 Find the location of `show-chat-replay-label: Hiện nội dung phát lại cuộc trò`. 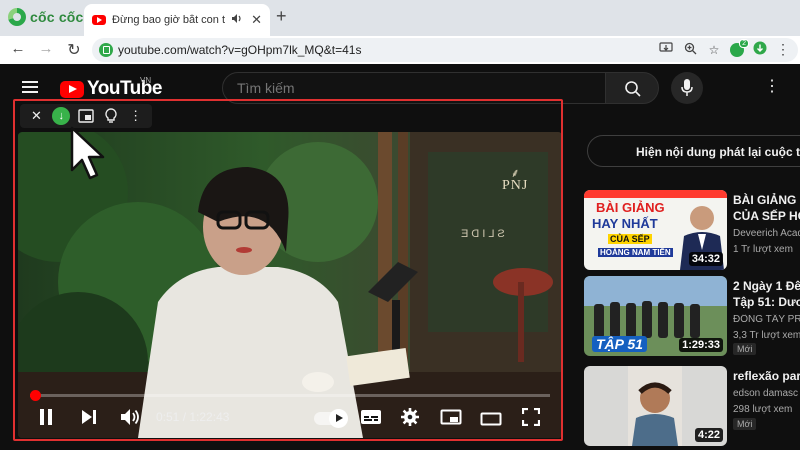

show-chat-replay-label: Hiện nội dung phát lại cuộc trò is located at coordinates (718, 152).